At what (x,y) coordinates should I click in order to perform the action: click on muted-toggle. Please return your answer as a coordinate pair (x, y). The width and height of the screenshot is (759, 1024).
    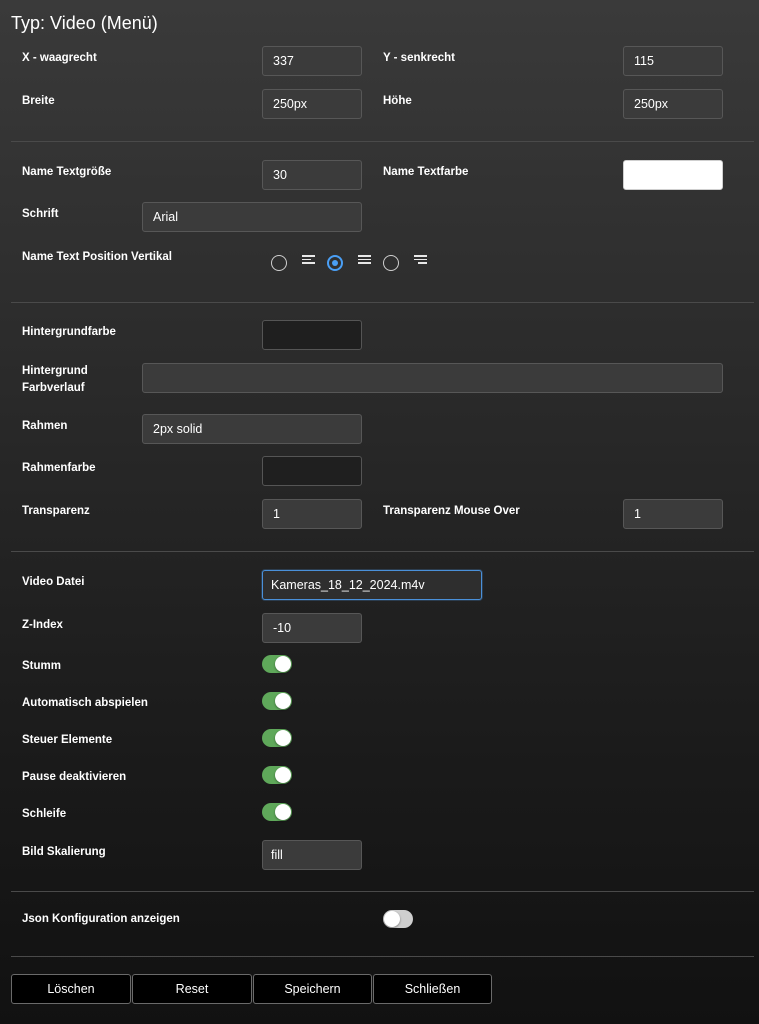
    Looking at the image, I should click on (277, 664).